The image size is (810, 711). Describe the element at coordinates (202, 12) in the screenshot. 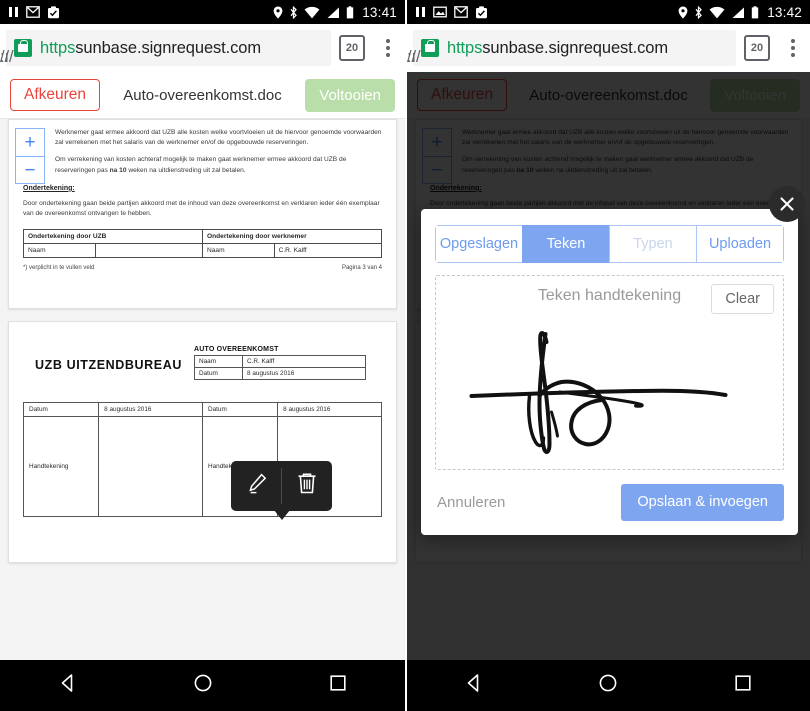

I see `status-bar-left: 13:41` at that location.